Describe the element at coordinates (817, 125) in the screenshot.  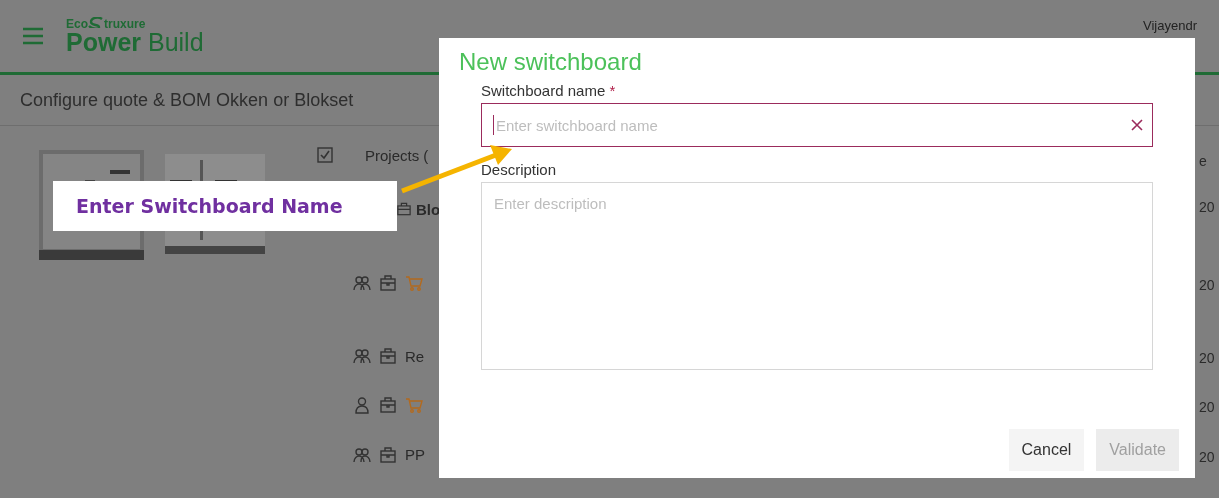
I see `input-field: Enter switchboard name` at that location.